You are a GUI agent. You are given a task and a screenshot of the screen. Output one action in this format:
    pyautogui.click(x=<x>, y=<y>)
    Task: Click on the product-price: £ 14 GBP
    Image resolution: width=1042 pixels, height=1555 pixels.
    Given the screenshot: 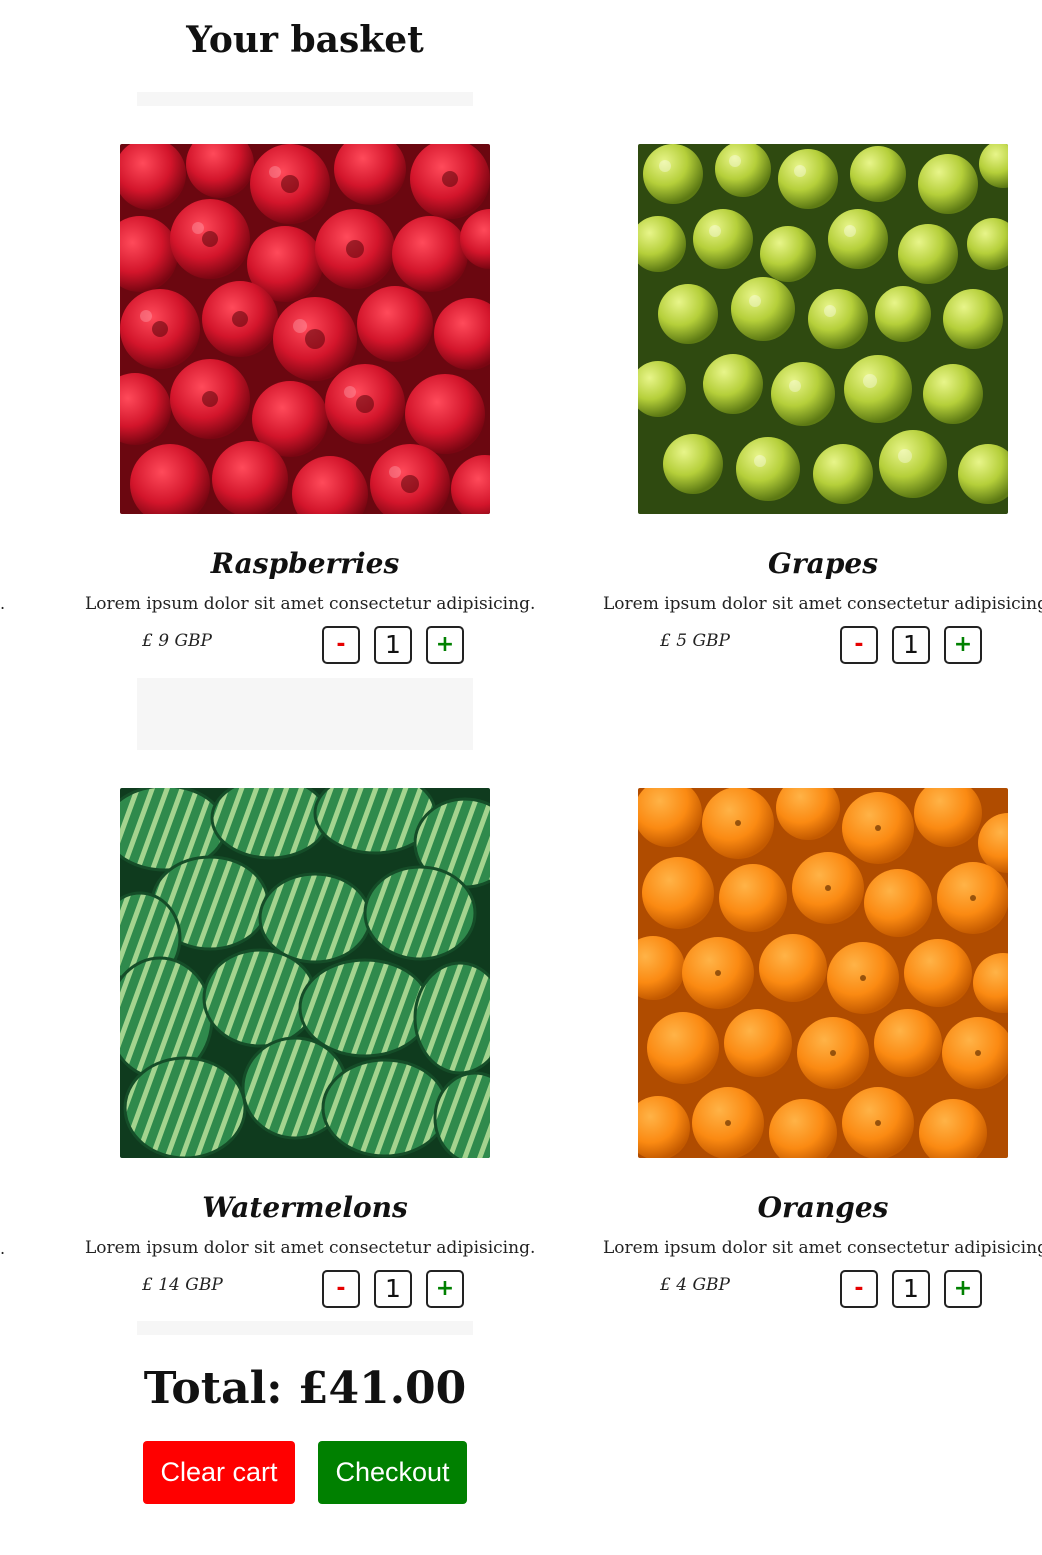 What is the action you would take?
    pyautogui.click(x=182, y=1285)
    